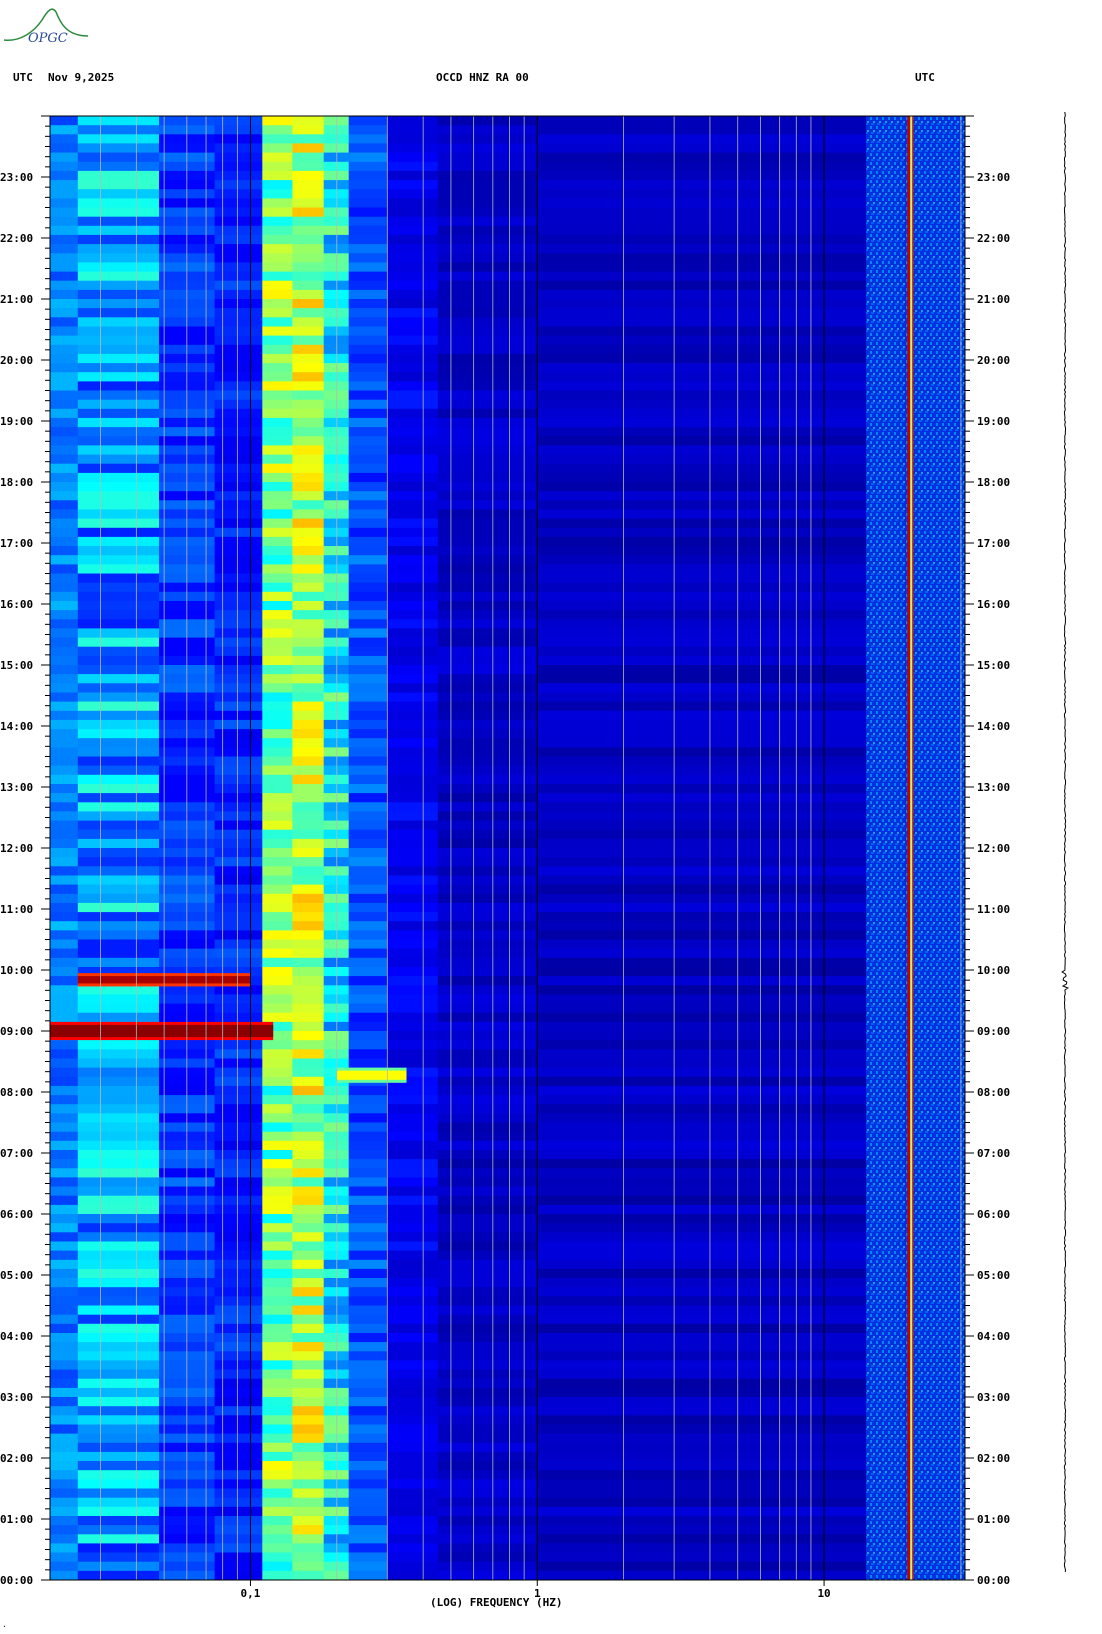  What do you see at coordinates (993, 1153) in the screenshot?
I see `y-tick-label-right: 07:00` at bounding box center [993, 1153].